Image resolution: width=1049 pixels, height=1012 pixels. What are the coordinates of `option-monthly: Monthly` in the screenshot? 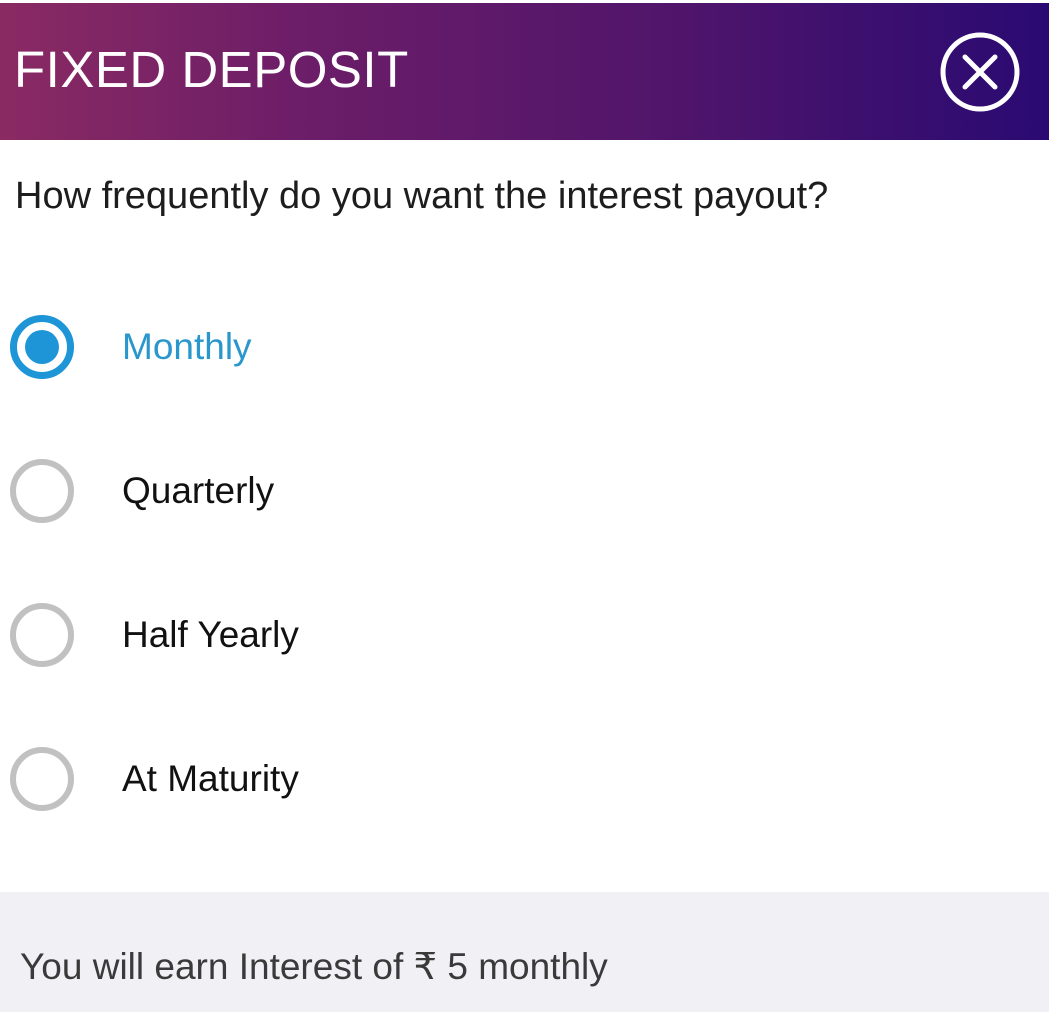 It's located at (524, 347).